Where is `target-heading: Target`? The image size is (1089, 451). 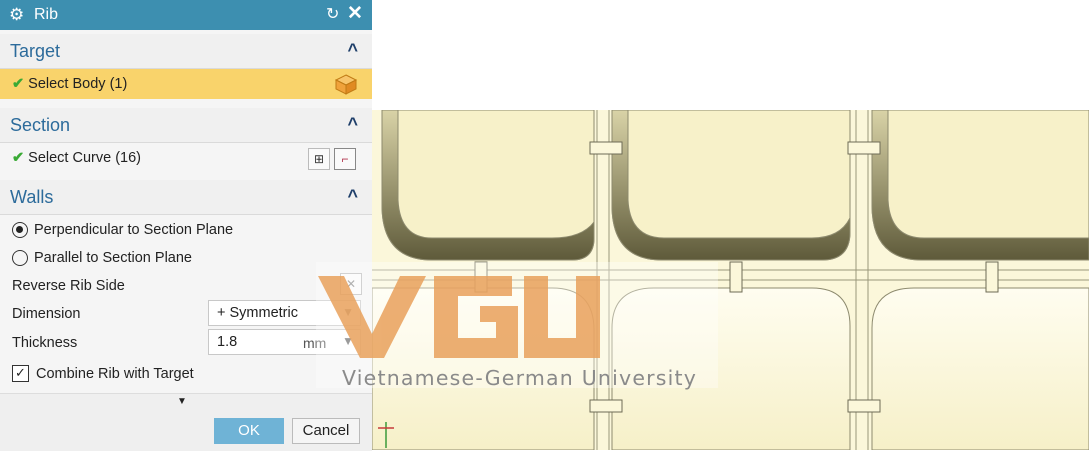 target-heading: Target is located at coordinates (35, 51).